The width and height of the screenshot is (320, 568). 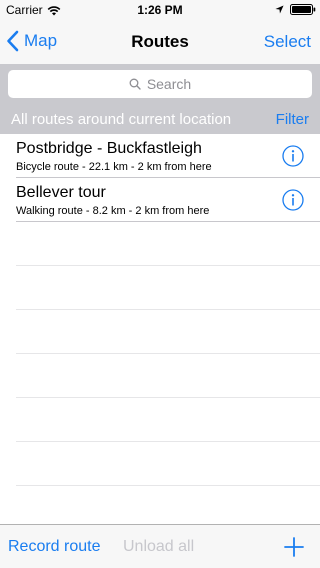 I want to click on section-title: All routes around current location, so click(x=121, y=119).